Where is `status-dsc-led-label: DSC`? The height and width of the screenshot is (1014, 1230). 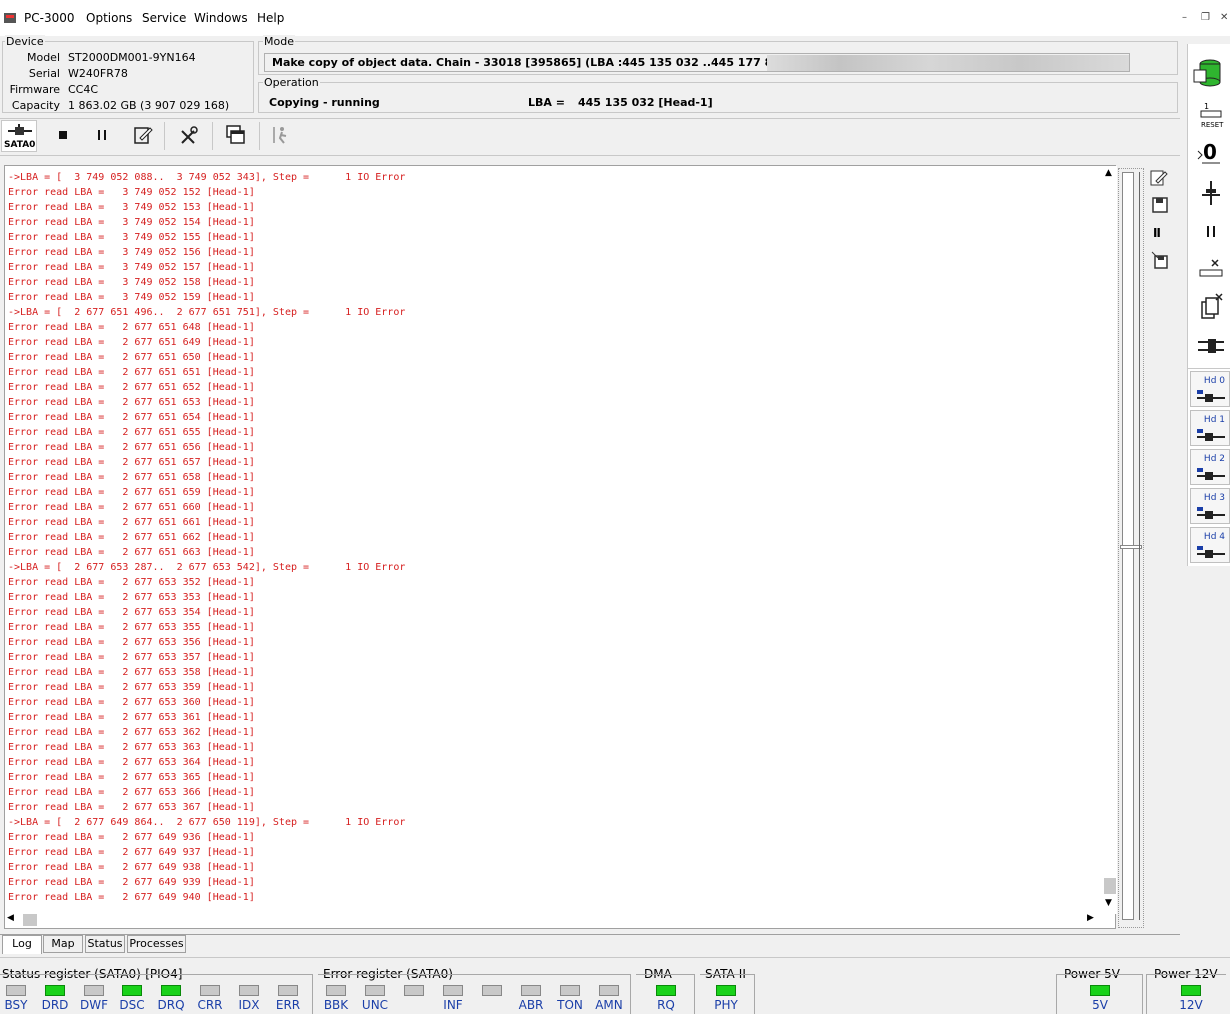
status-dsc-led-label: DSC is located at coordinates (132, 1005).